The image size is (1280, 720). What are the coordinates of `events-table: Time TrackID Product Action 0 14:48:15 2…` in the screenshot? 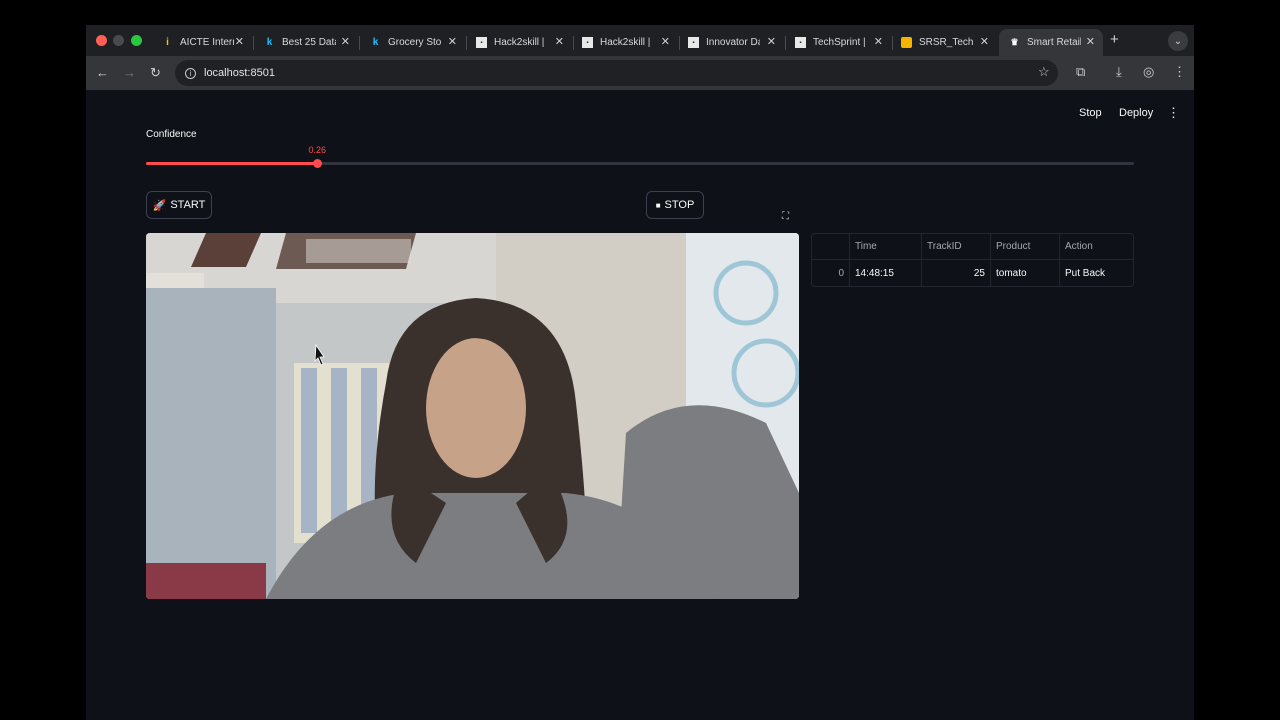 It's located at (972, 260).